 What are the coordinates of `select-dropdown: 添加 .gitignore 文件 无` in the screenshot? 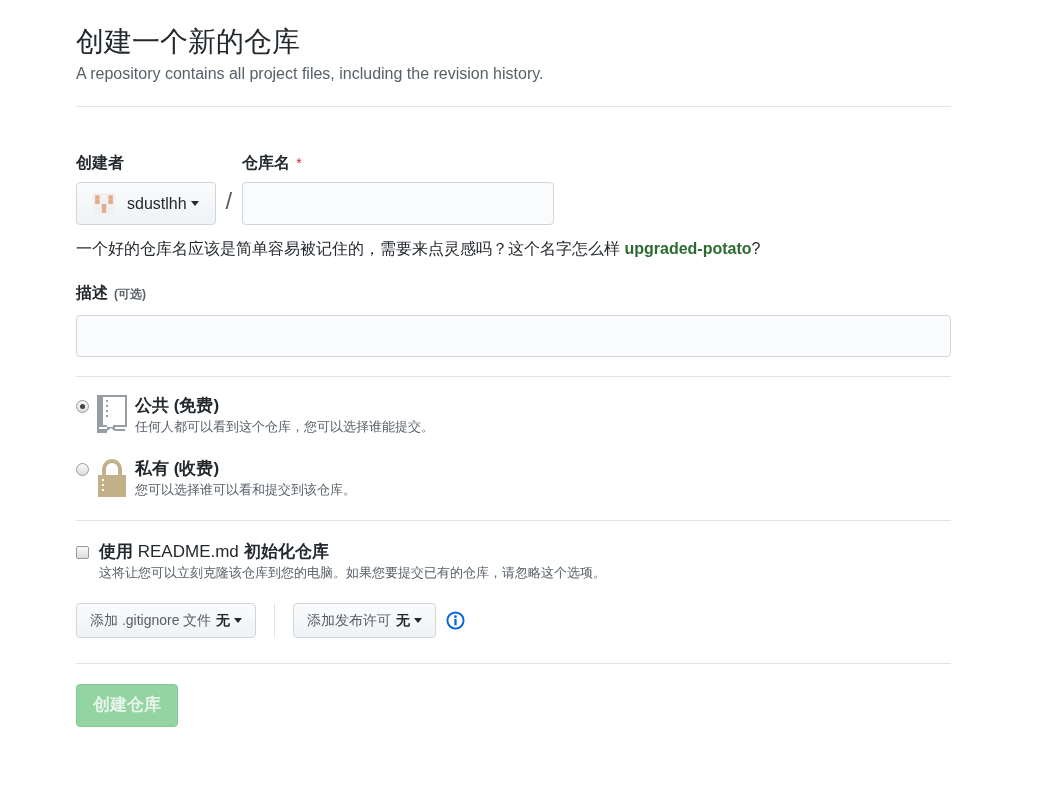 It's located at (166, 620).